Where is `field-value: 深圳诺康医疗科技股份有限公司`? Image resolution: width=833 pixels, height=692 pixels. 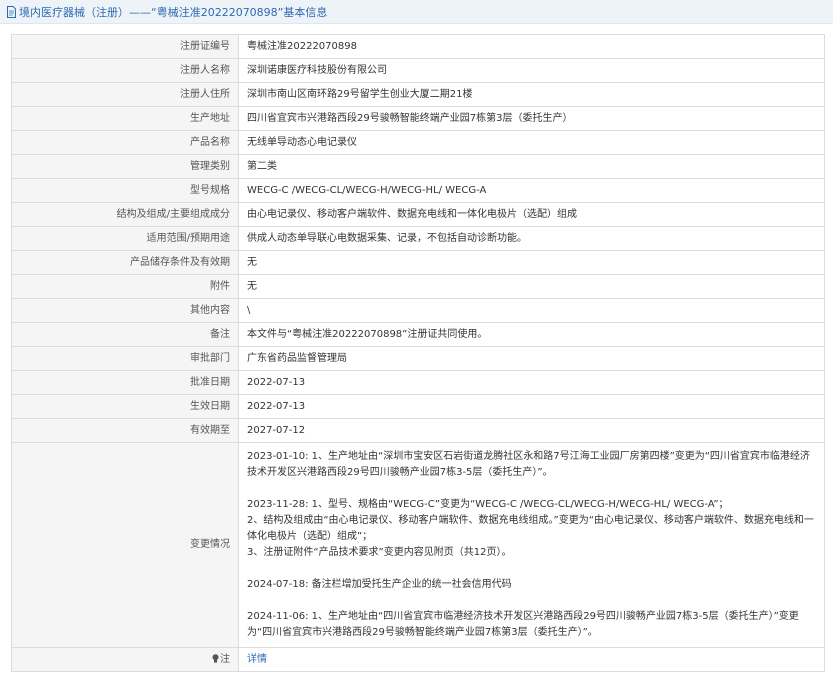
field-value: 深圳诺康医疗科技股份有限公司 is located at coordinates (531, 70).